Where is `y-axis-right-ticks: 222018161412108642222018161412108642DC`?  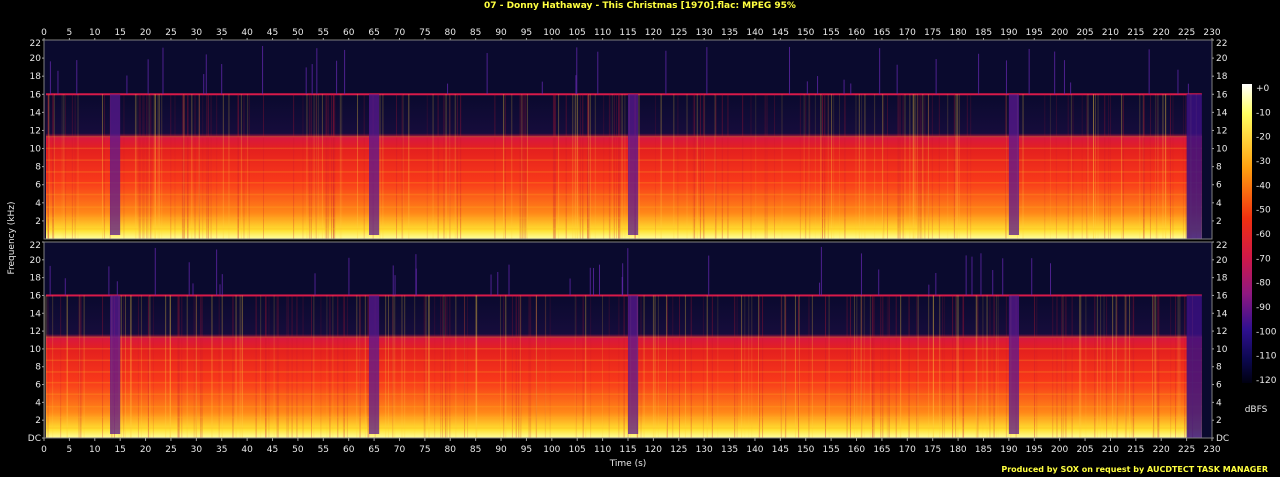 y-axis-right-ticks: 222018161412108642222018161412108642DC is located at coordinates (1220, 241).